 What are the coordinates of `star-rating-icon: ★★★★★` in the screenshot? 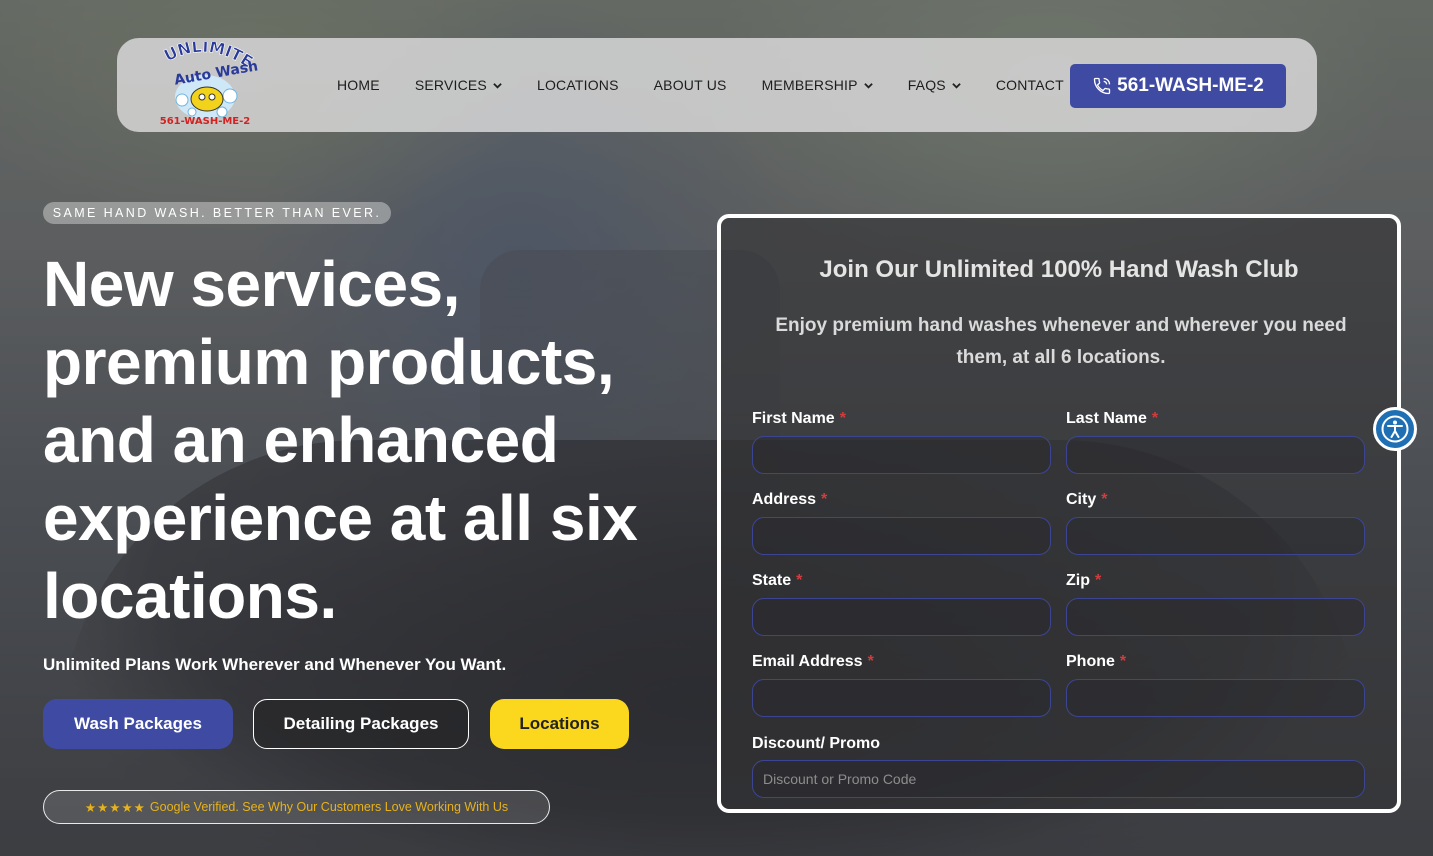 It's located at (115, 807).